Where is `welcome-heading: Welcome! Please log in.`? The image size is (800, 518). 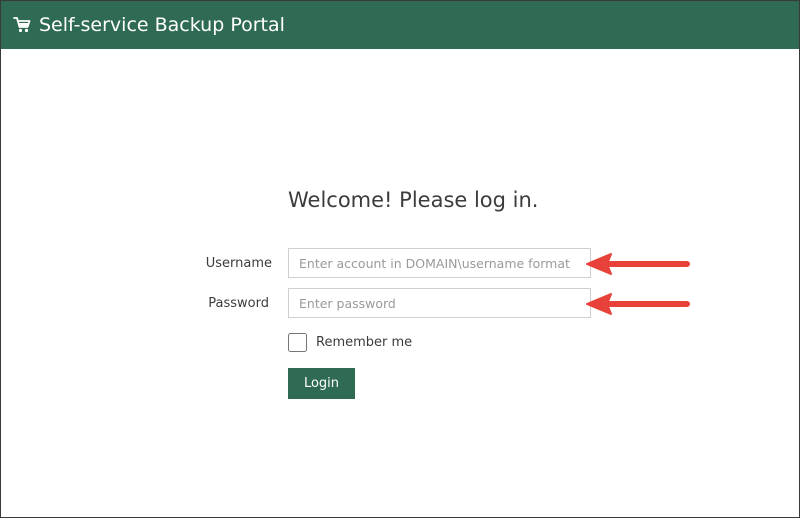 welcome-heading: Welcome! Please log in. is located at coordinates (413, 200).